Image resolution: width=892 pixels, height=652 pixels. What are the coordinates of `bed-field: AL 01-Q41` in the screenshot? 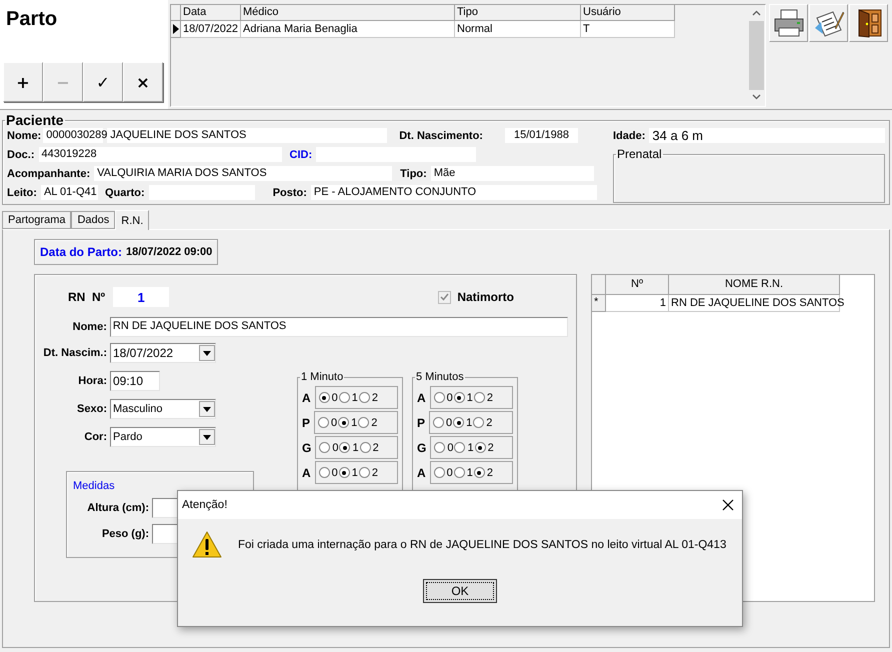 It's located at (69, 192).